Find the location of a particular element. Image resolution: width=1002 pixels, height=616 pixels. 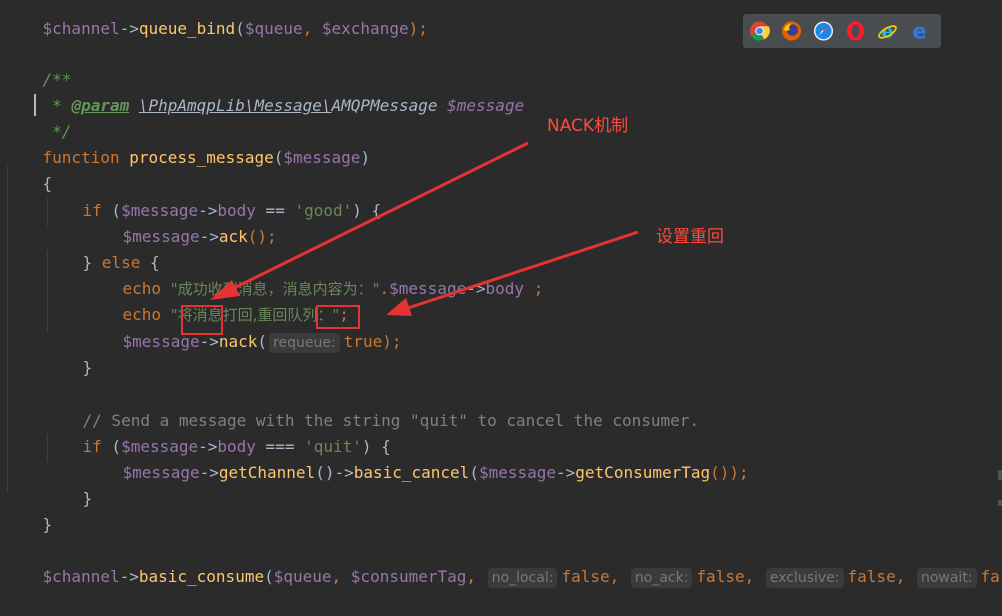

nack-arrowhead is located at coordinates (225, 290).